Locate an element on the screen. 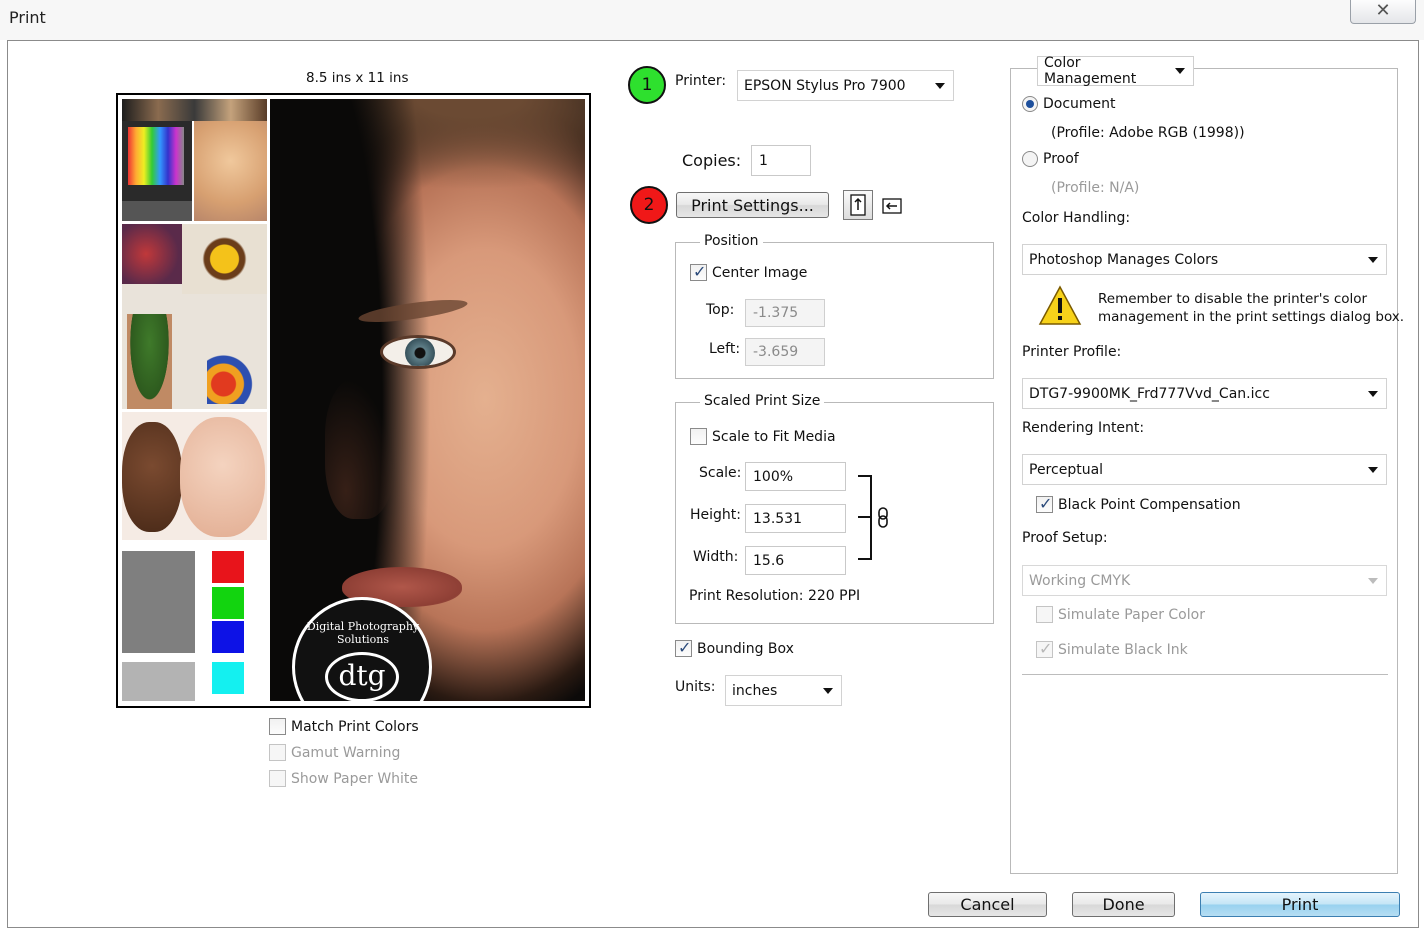  simulate-paper-color-checkbox: Simulate Paper Color is located at coordinates (1120, 614).